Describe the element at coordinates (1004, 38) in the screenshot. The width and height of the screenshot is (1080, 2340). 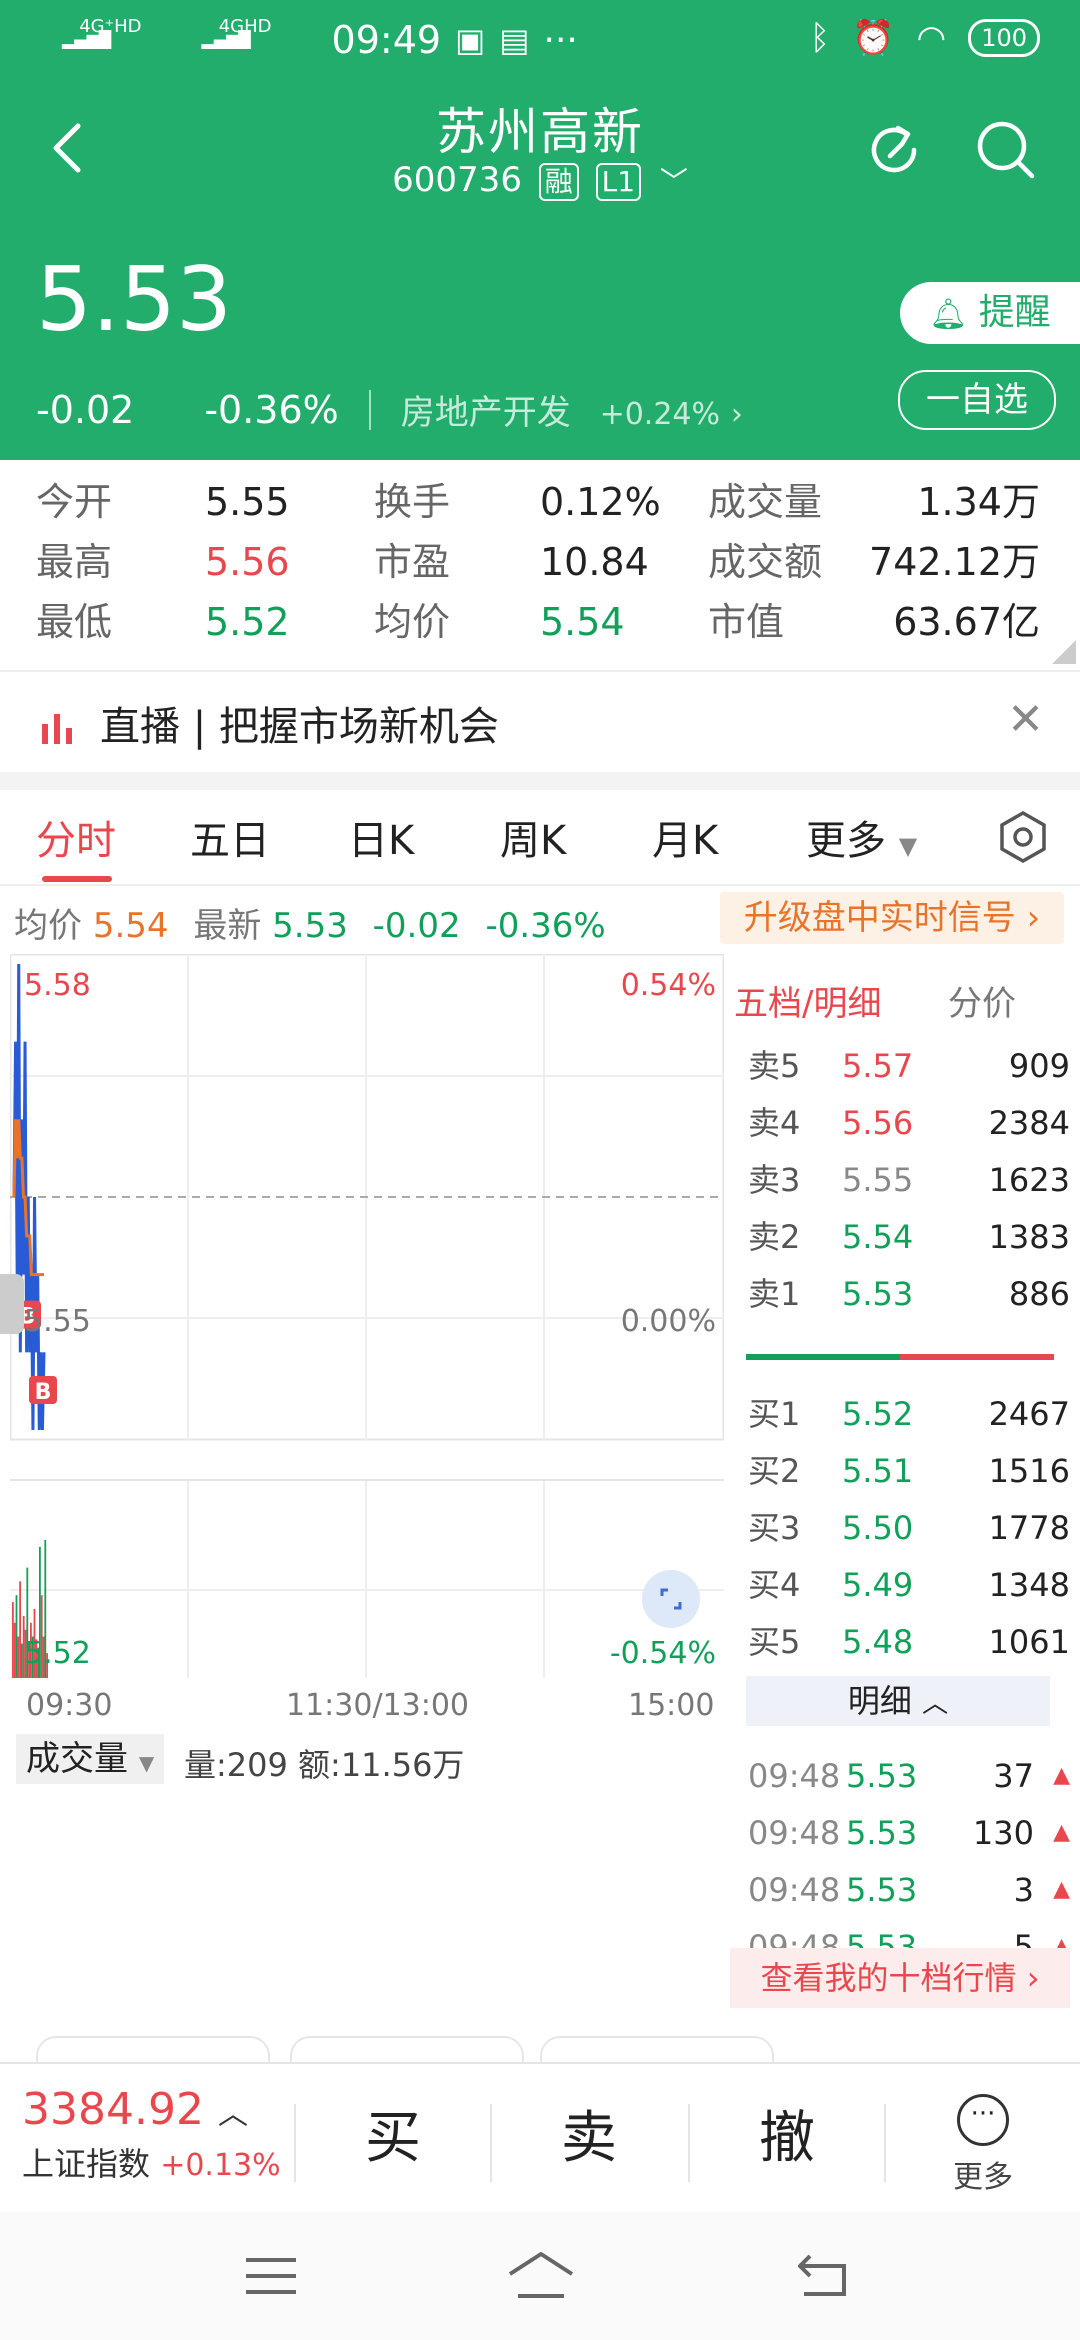
I see `battery-icon: 100` at that location.